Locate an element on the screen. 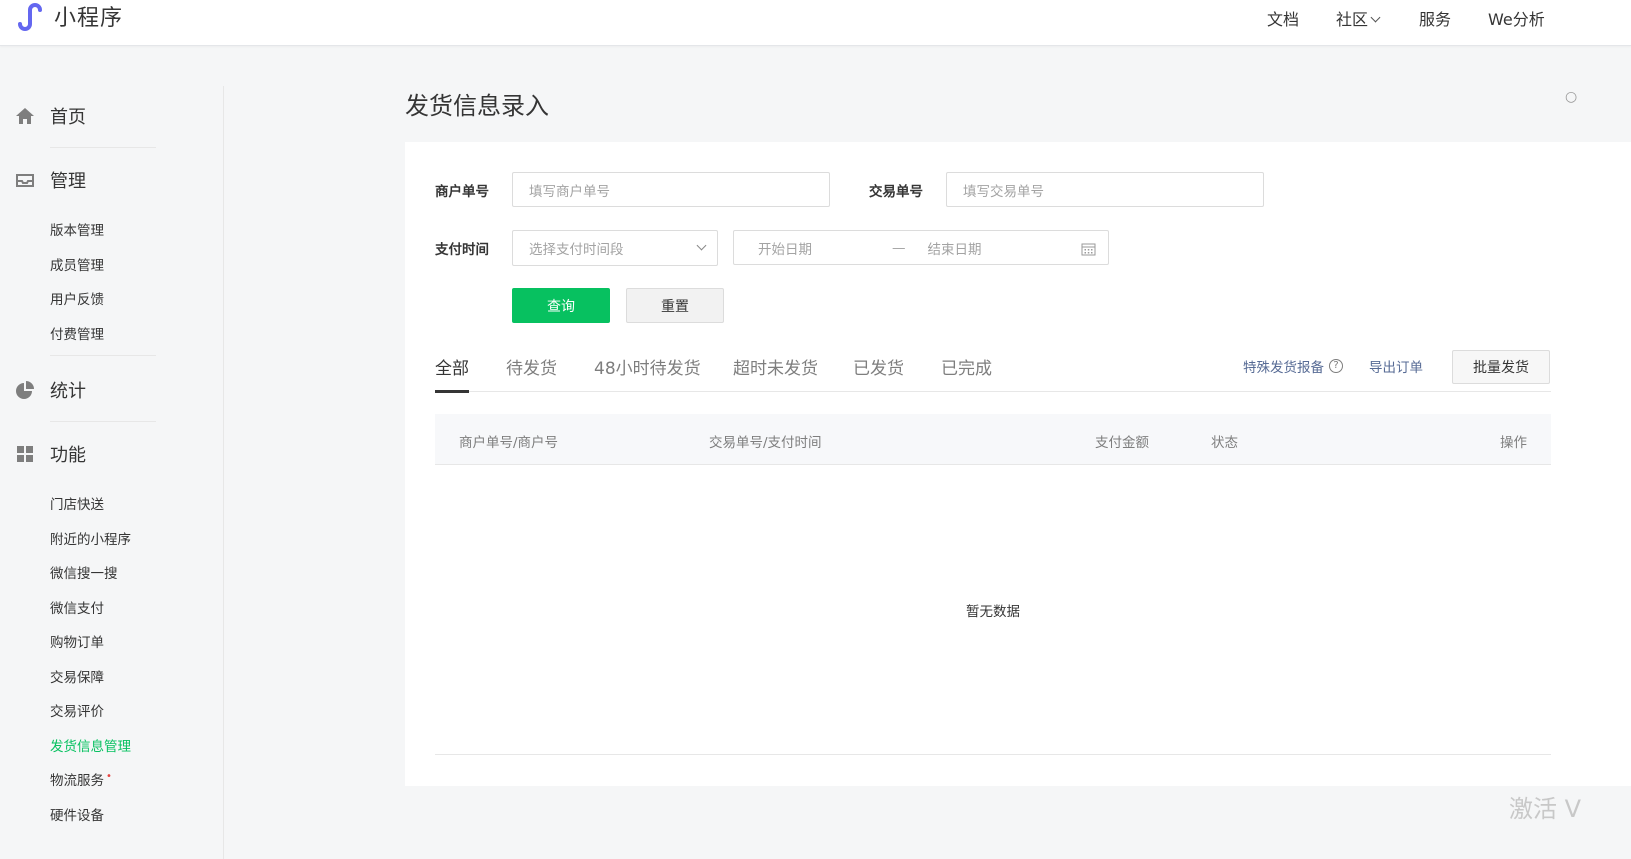 The image size is (1631, 859). sidebar-item-shopping-orders: 购物订单 is located at coordinates (77, 641).